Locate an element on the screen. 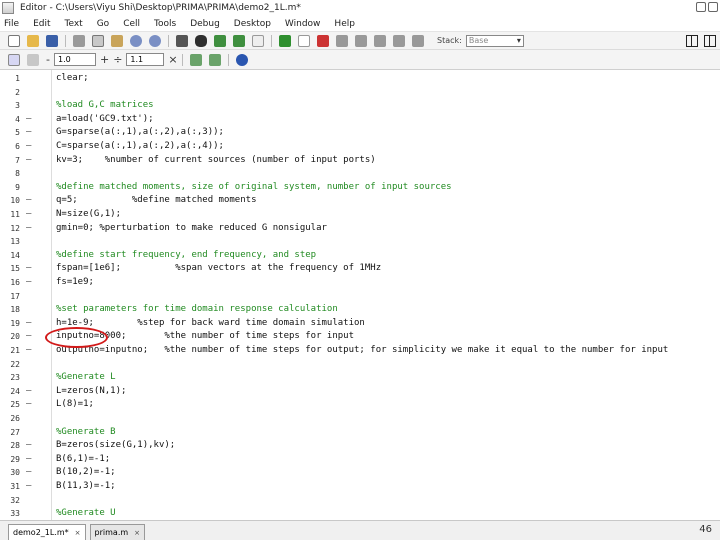  cut-icon is located at coordinates (79, 40).